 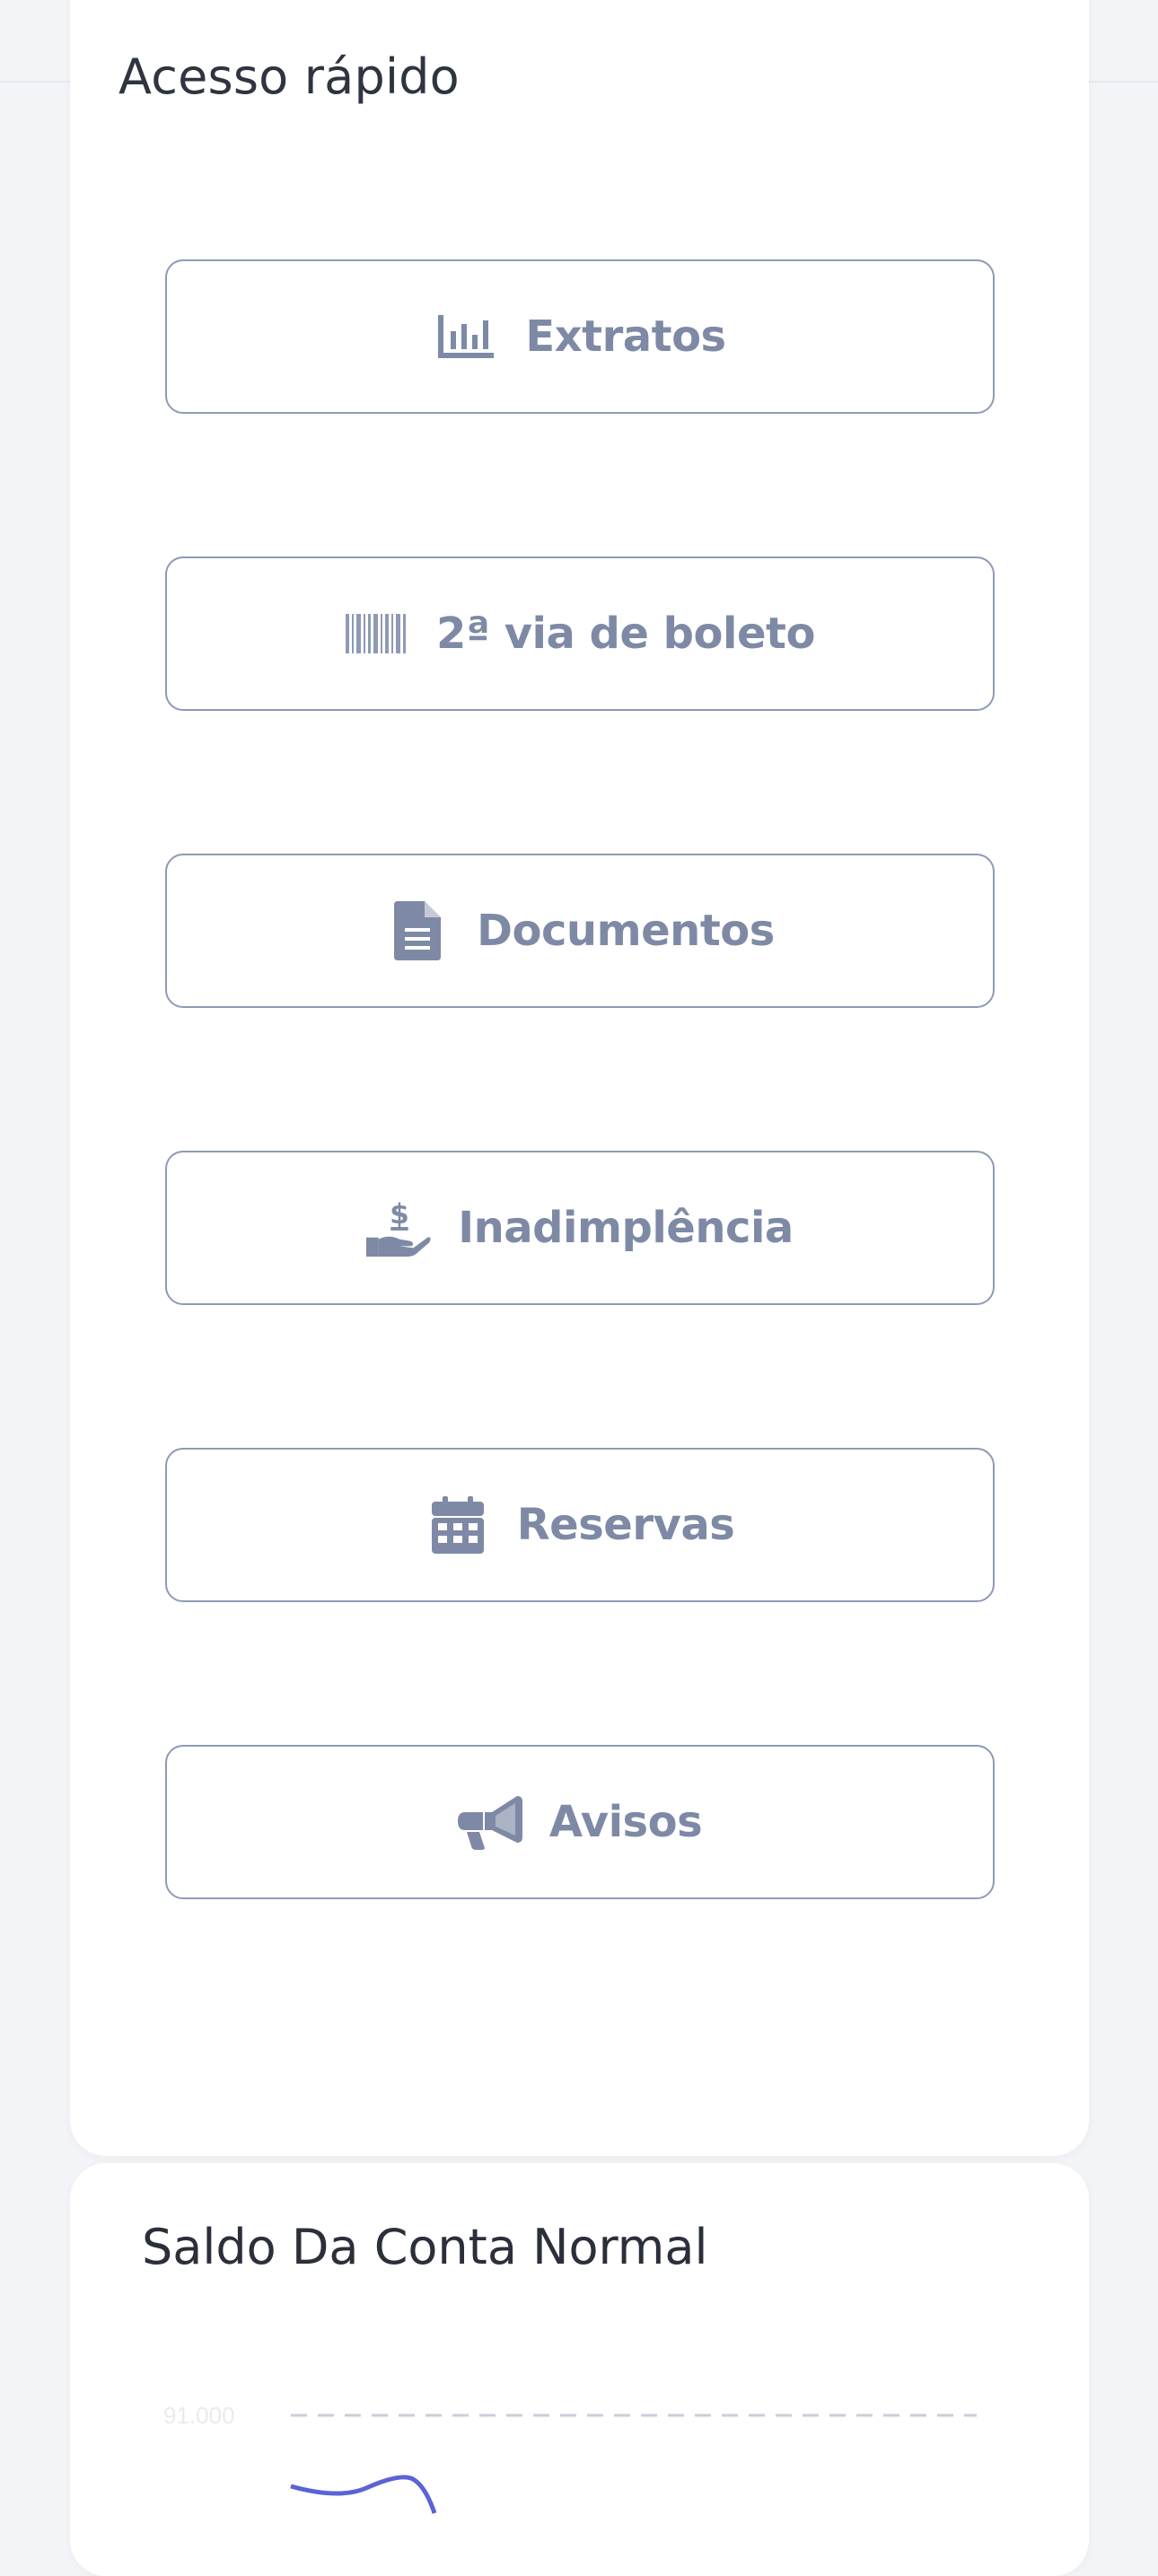 I want to click on hand-money-icon: $, so click(x=398, y=1228).